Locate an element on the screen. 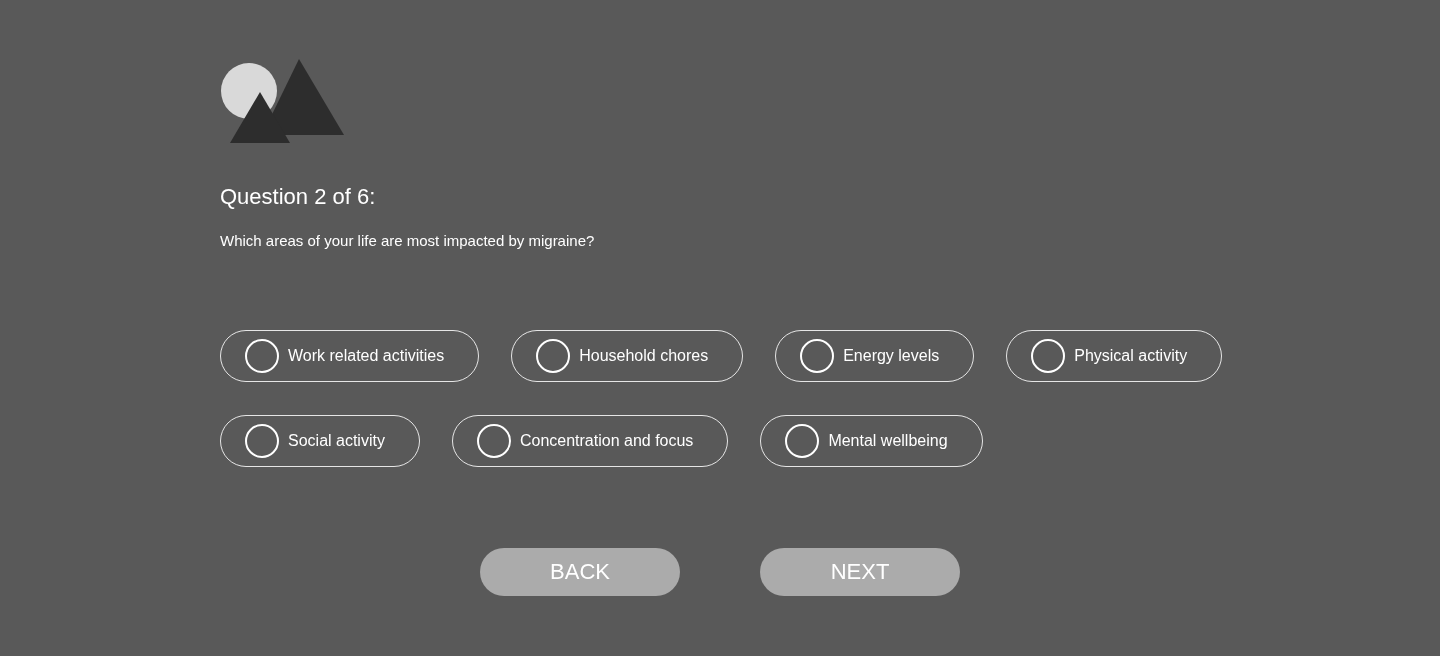  question-text: Which areas of your life are most impacted by migraine? is located at coordinates (407, 241).